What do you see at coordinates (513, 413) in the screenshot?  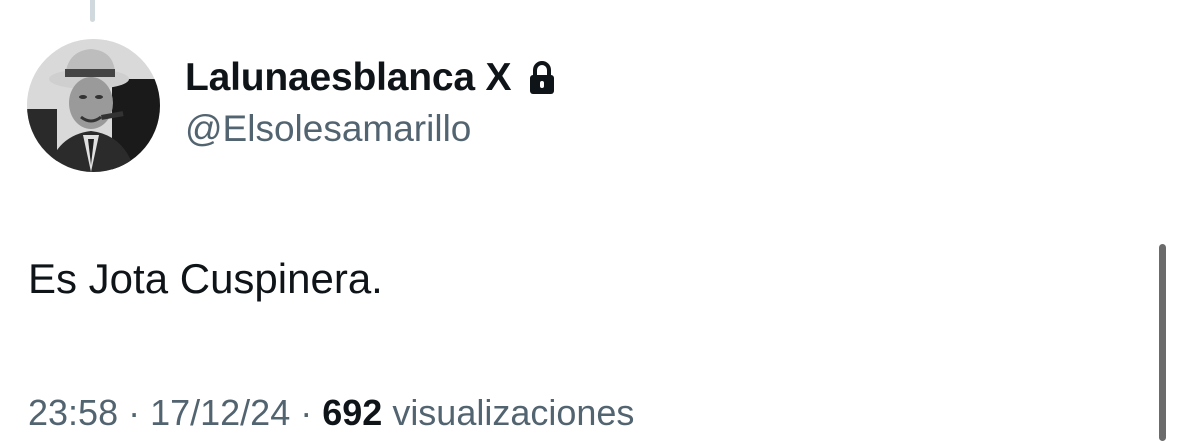 I see `views-label: visualizaciones` at bounding box center [513, 413].